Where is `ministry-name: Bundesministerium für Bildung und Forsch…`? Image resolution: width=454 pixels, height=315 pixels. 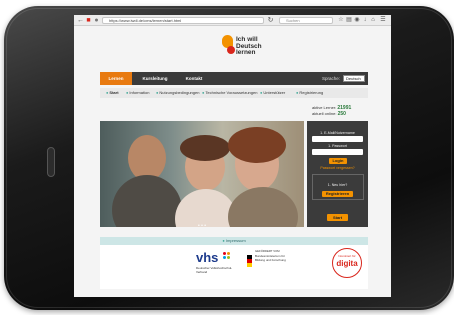
ministry-name: Bundesministerium für Bildung und Forsch… is located at coordinates (270, 258).